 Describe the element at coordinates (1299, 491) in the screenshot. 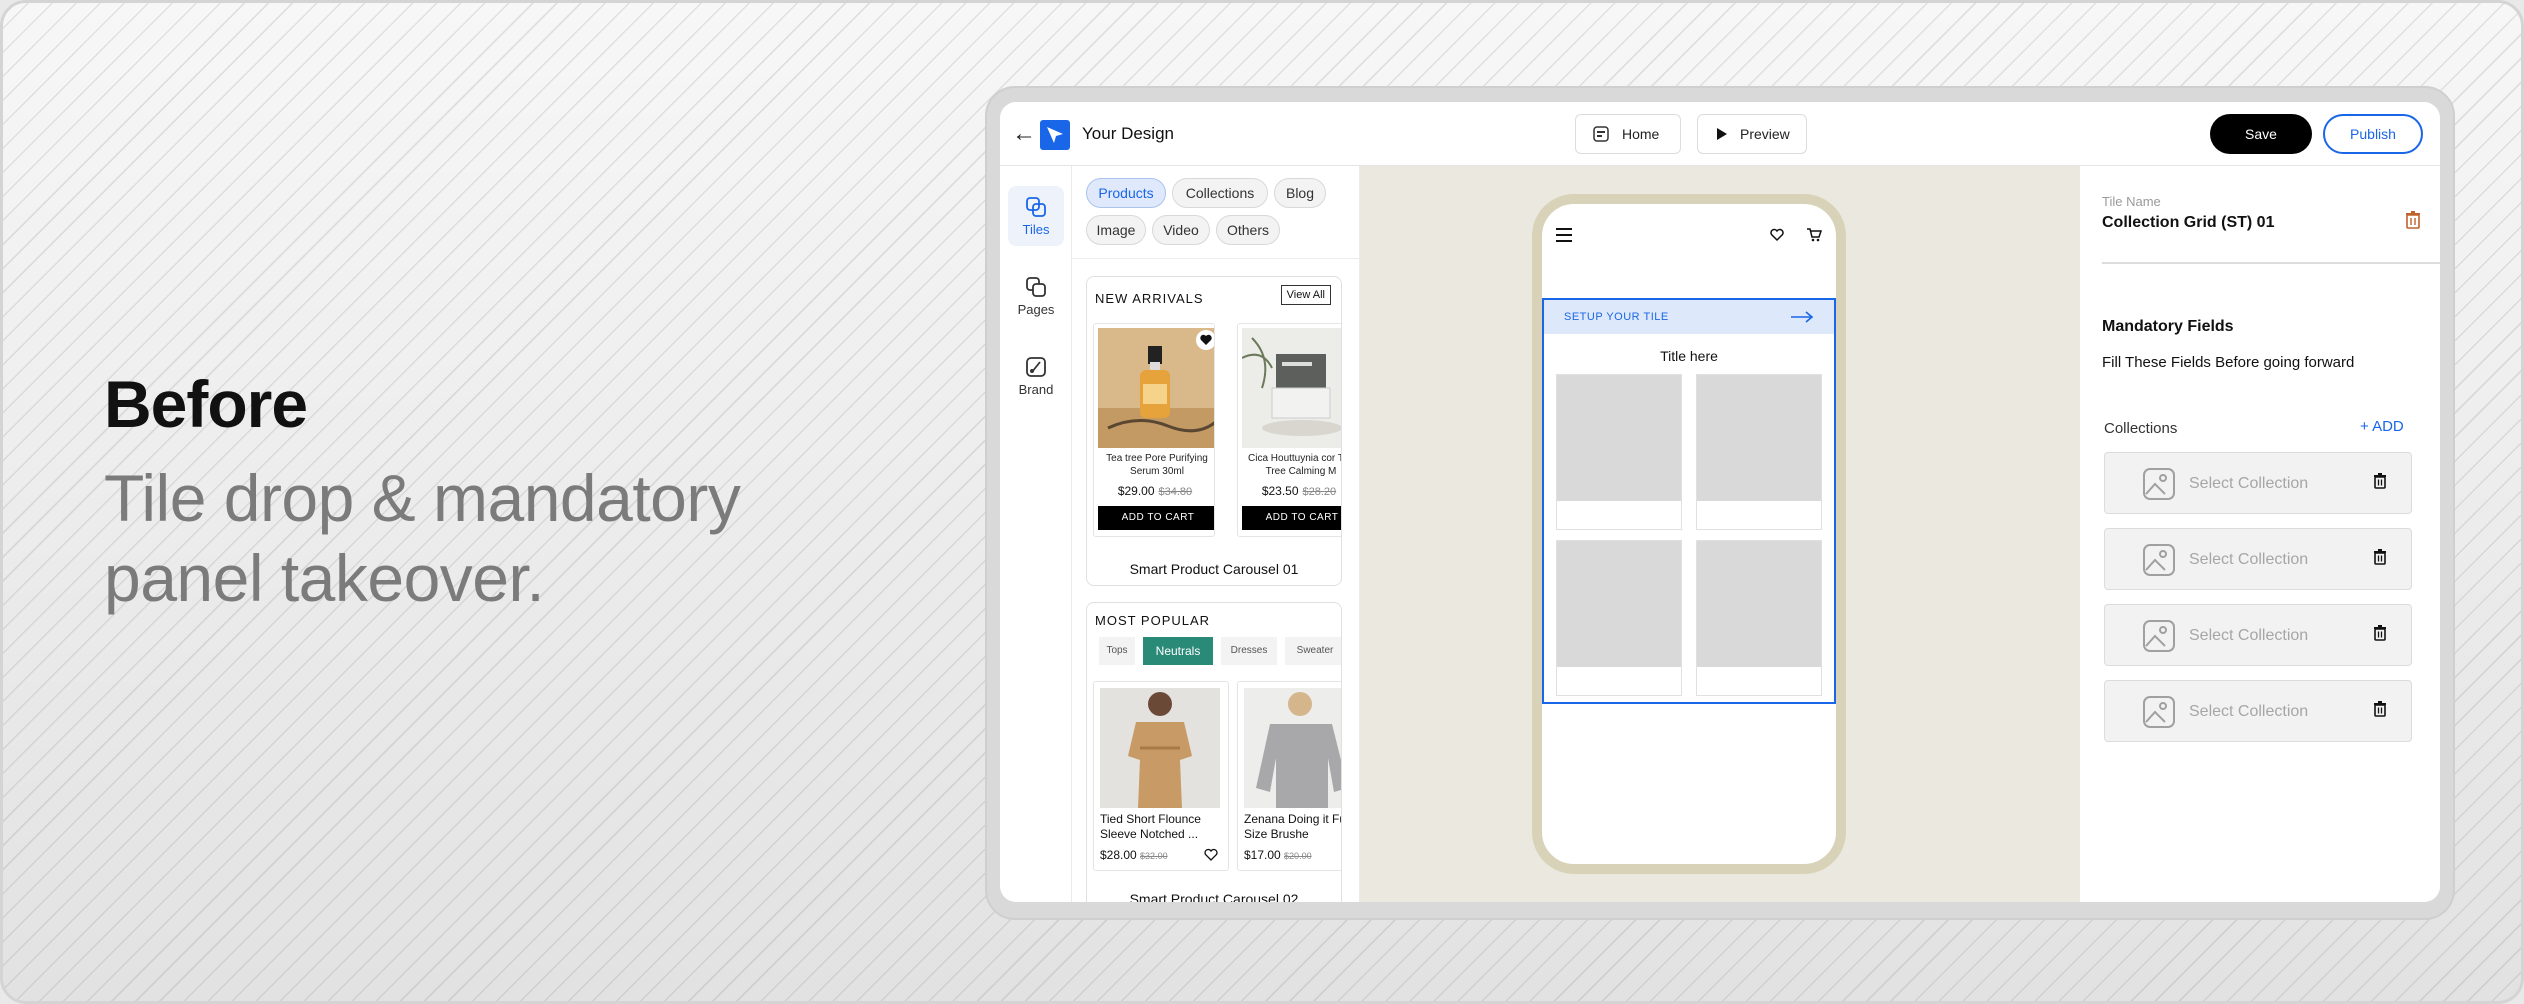

I see `product-price: $23.50 $28.20` at that location.